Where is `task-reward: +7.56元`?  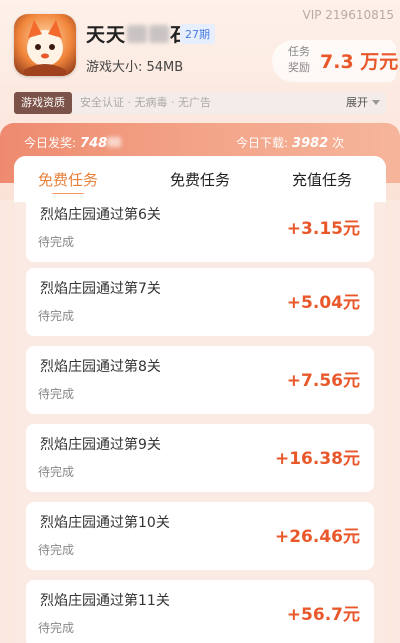
task-reward: +7.56元 is located at coordinates (323, 381).